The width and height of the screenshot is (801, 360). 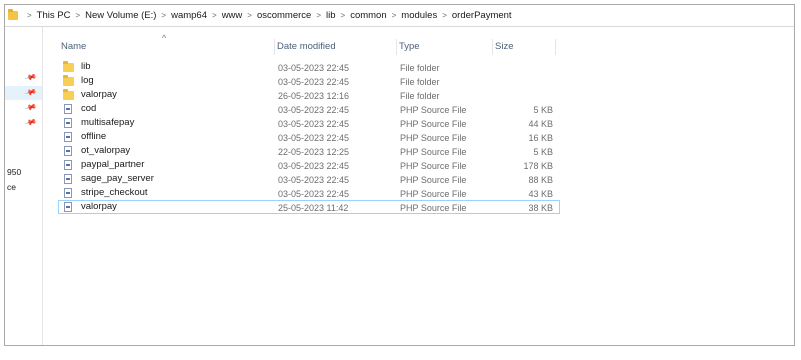 What do you see at coordinates (108, 122) in the screenshot?
I see `file-name: multisafepay` at bounding box center [108, 122].